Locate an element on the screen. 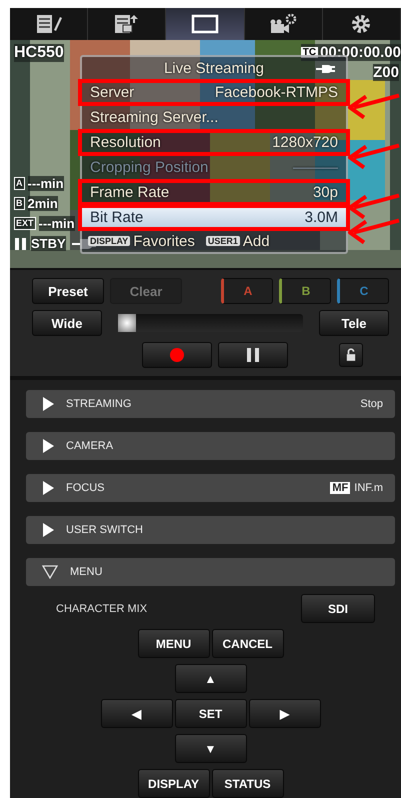  media-slot-badge: A is located at coordinates (19, 183).